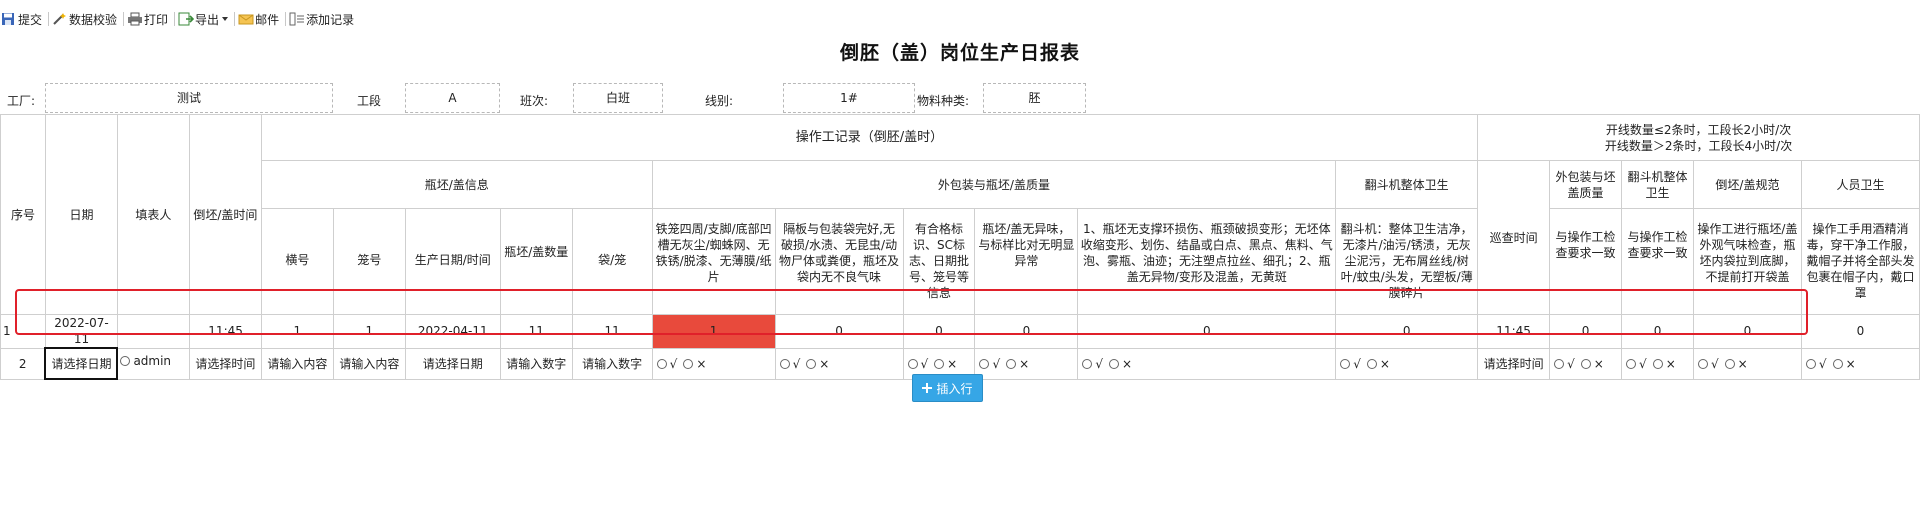 The width and height of the screenshot is (1920, 524). What do you see at coordinates (267, 19) in the screenshot?
I see `mail-label: 邮件` at bounding box center [267, 19].